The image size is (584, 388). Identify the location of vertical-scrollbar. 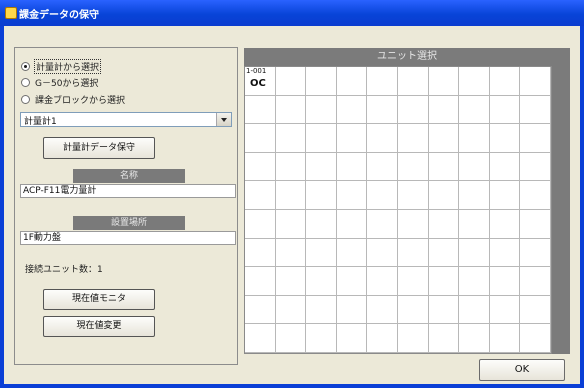
(561, 210).